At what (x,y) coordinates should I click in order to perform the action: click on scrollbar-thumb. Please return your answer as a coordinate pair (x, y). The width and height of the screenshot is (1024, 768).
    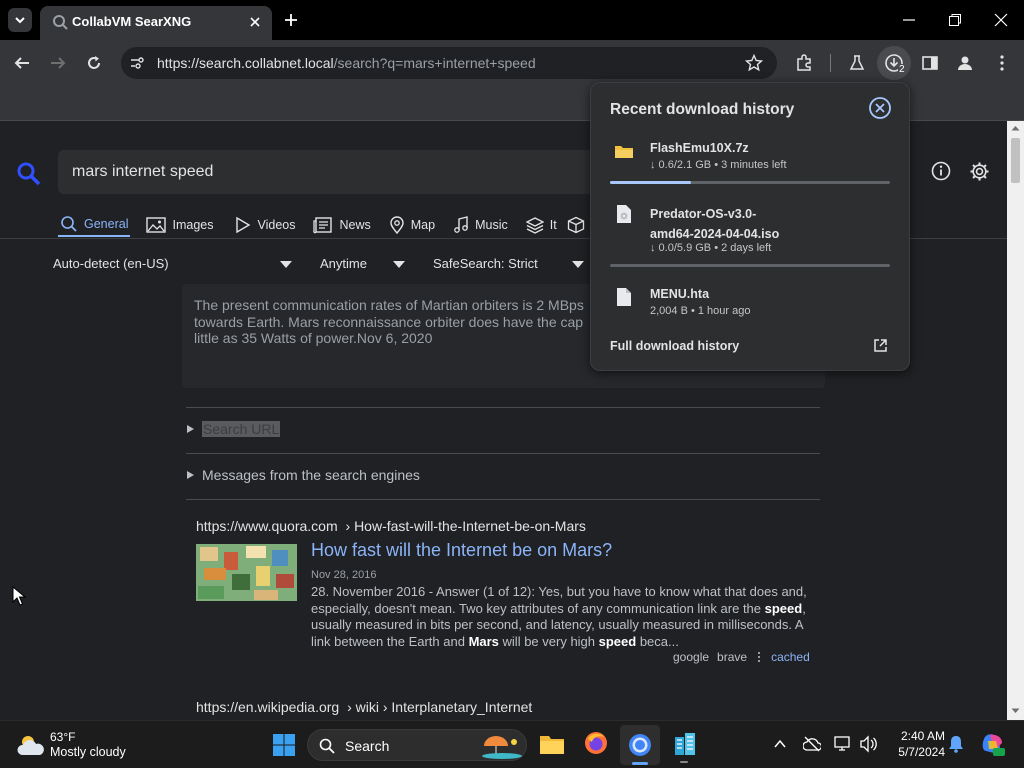
    Looking at the image, I should click on (1015, 160).